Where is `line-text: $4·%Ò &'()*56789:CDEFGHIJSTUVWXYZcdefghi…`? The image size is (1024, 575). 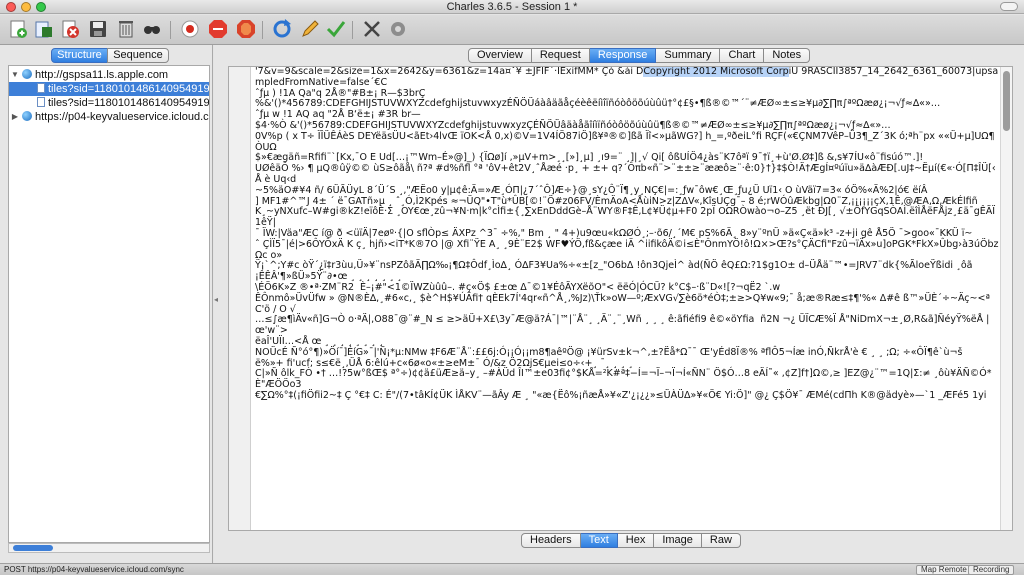 line-text: $4·%Ò &'()*56789:CDEFGHIJSTUVWXYZcdefghi… is located at coordinates (573, 125).